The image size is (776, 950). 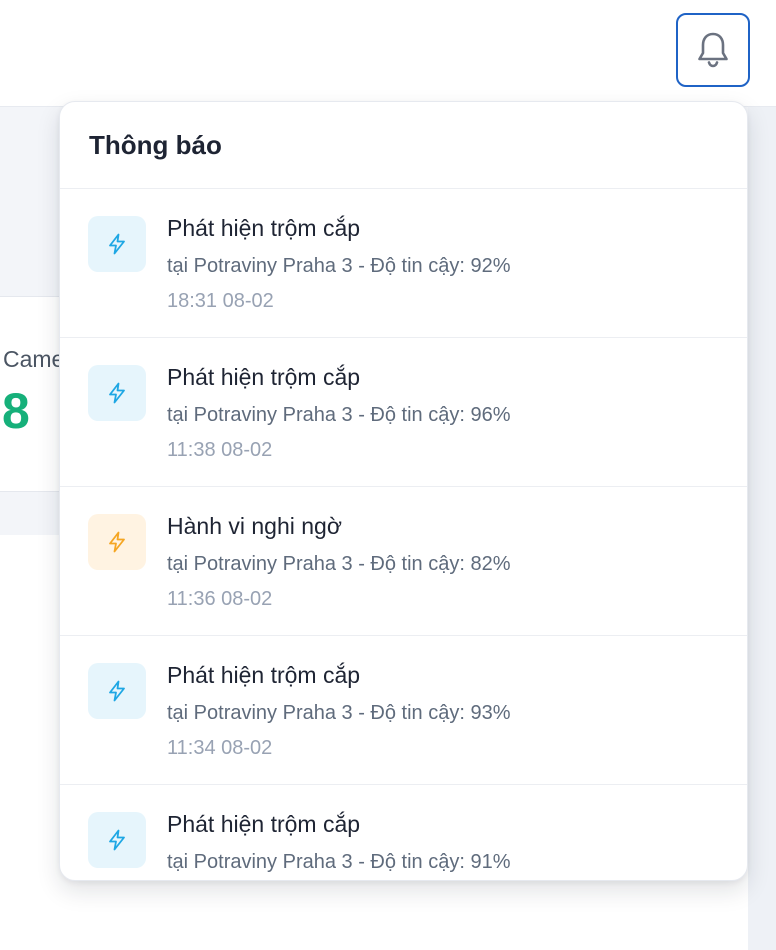 What do you see at coordinates (762, 528) in the screenshot?
I see `background-strip` at bounding box center [762, 528].